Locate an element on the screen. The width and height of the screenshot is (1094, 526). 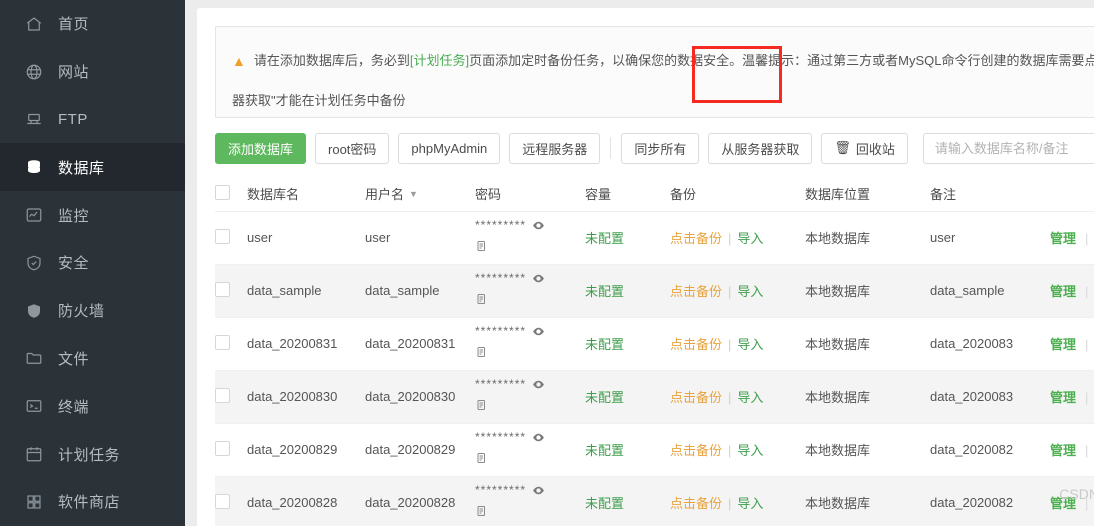
warning-triangle-icon: ▲ is located at coordinates (239, 61).